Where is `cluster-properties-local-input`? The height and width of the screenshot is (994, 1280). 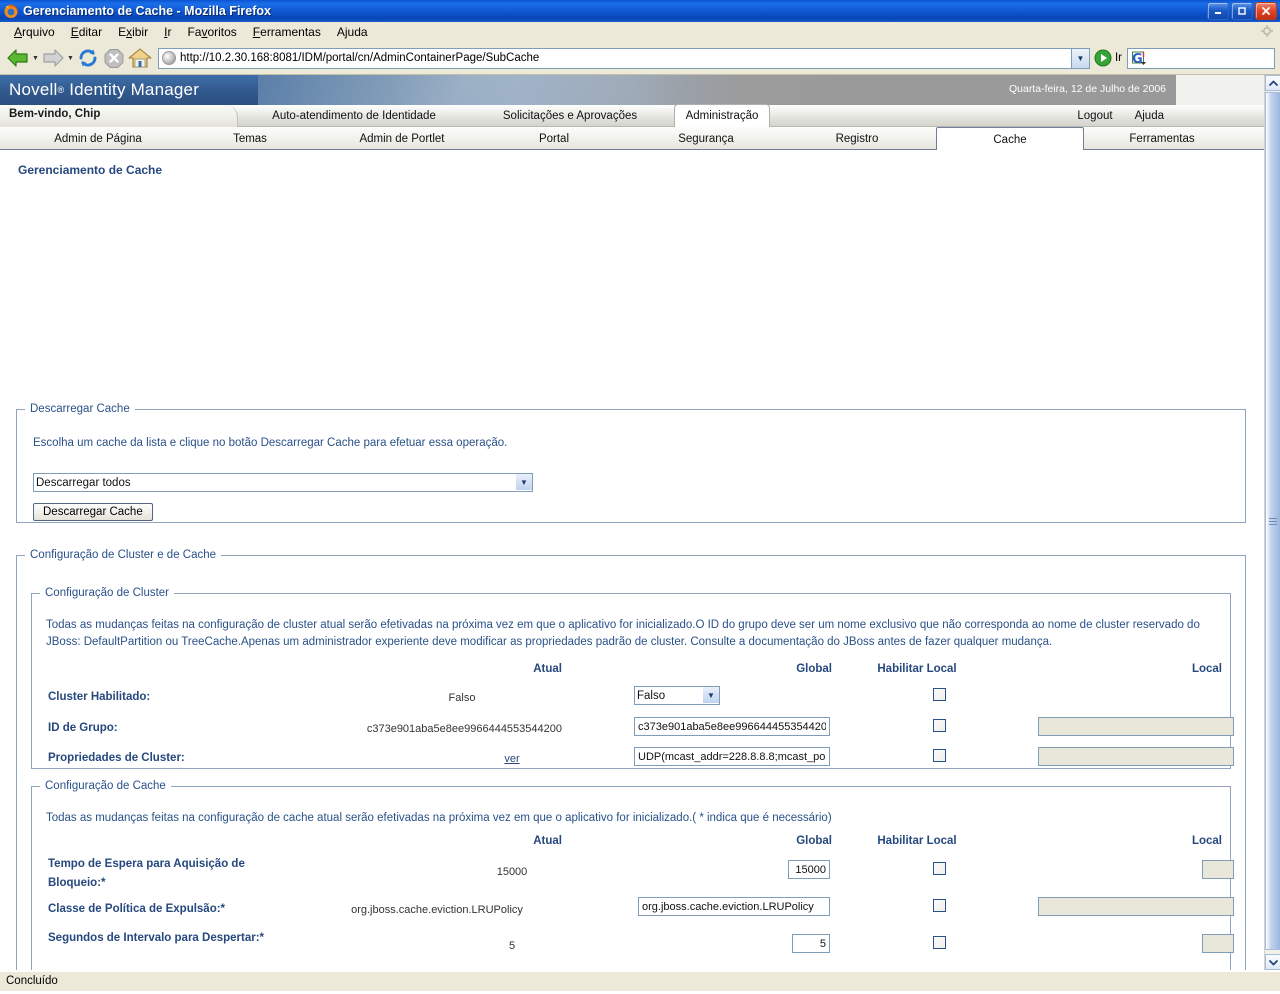
cluster-properties-local-input is located at coordinates (1136, 756).